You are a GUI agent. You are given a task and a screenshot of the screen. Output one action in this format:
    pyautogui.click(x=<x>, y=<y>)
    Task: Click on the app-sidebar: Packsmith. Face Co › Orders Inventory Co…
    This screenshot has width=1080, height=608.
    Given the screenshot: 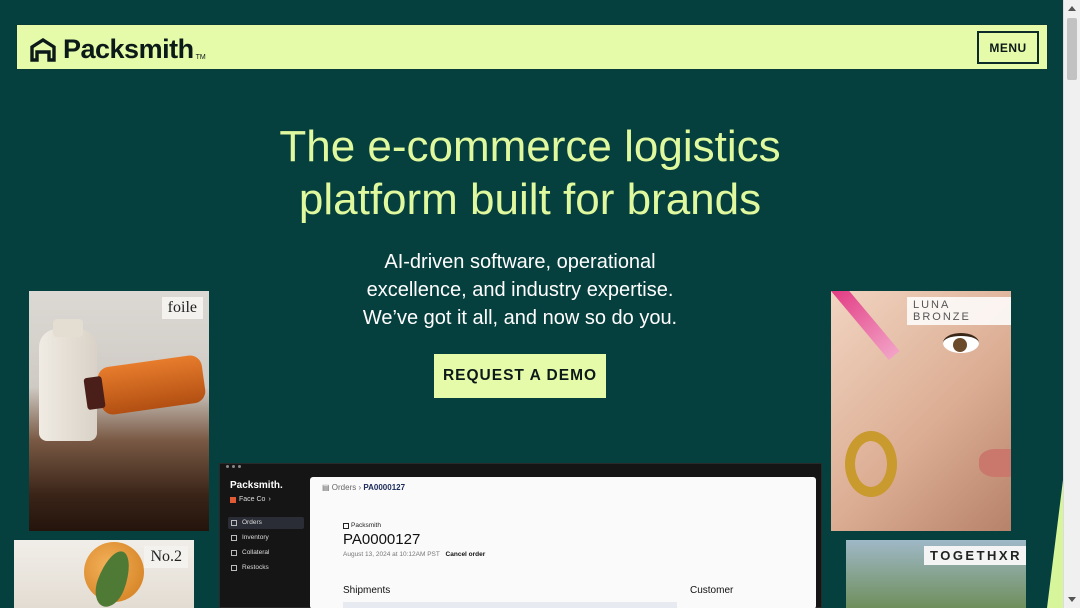 What is the action you would take?
    pyautogui.click(x=265, y=541)
    